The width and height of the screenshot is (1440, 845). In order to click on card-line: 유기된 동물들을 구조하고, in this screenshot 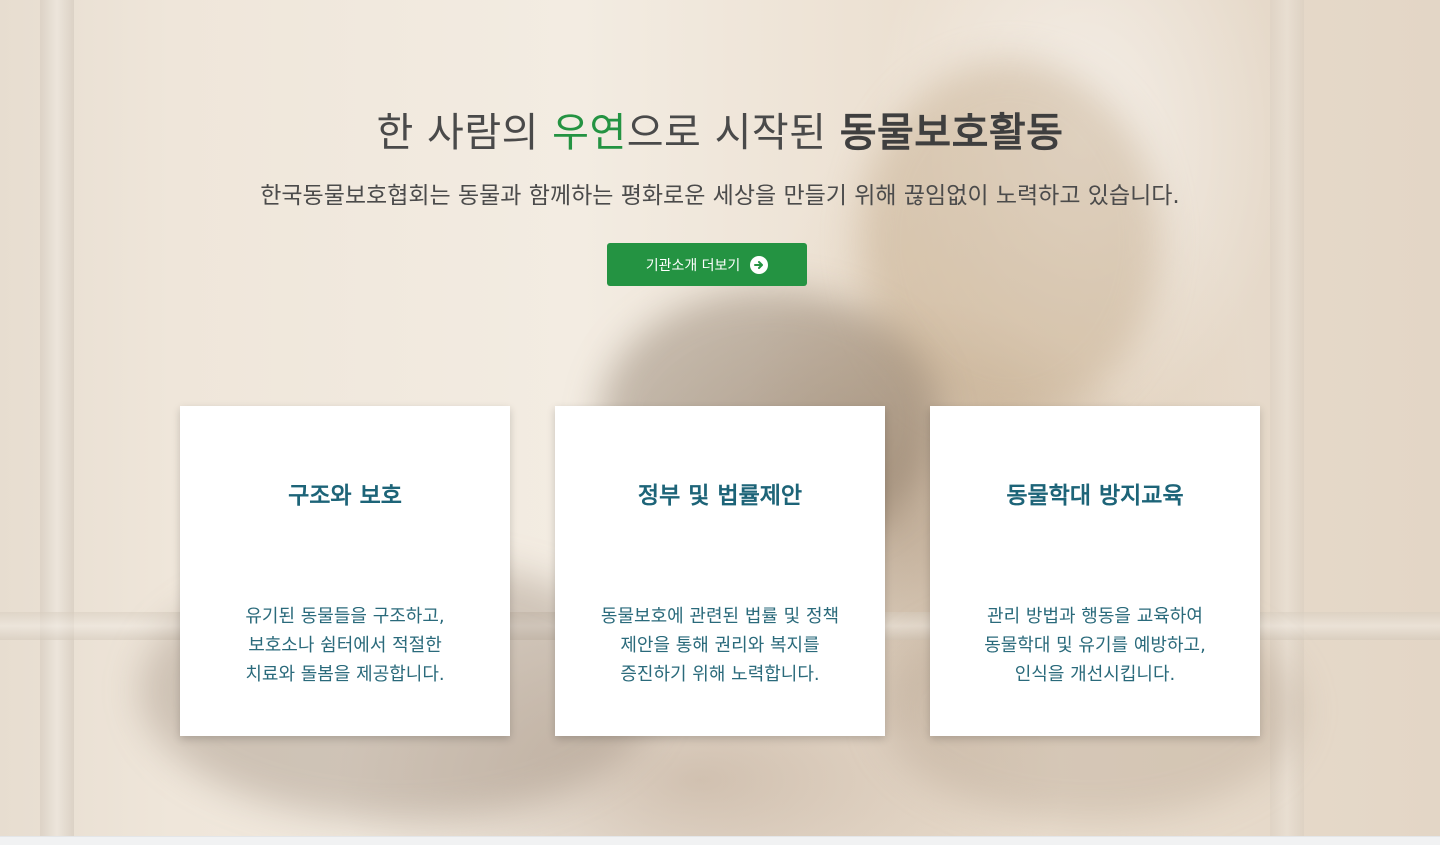, I will do `click(345, 616)`.